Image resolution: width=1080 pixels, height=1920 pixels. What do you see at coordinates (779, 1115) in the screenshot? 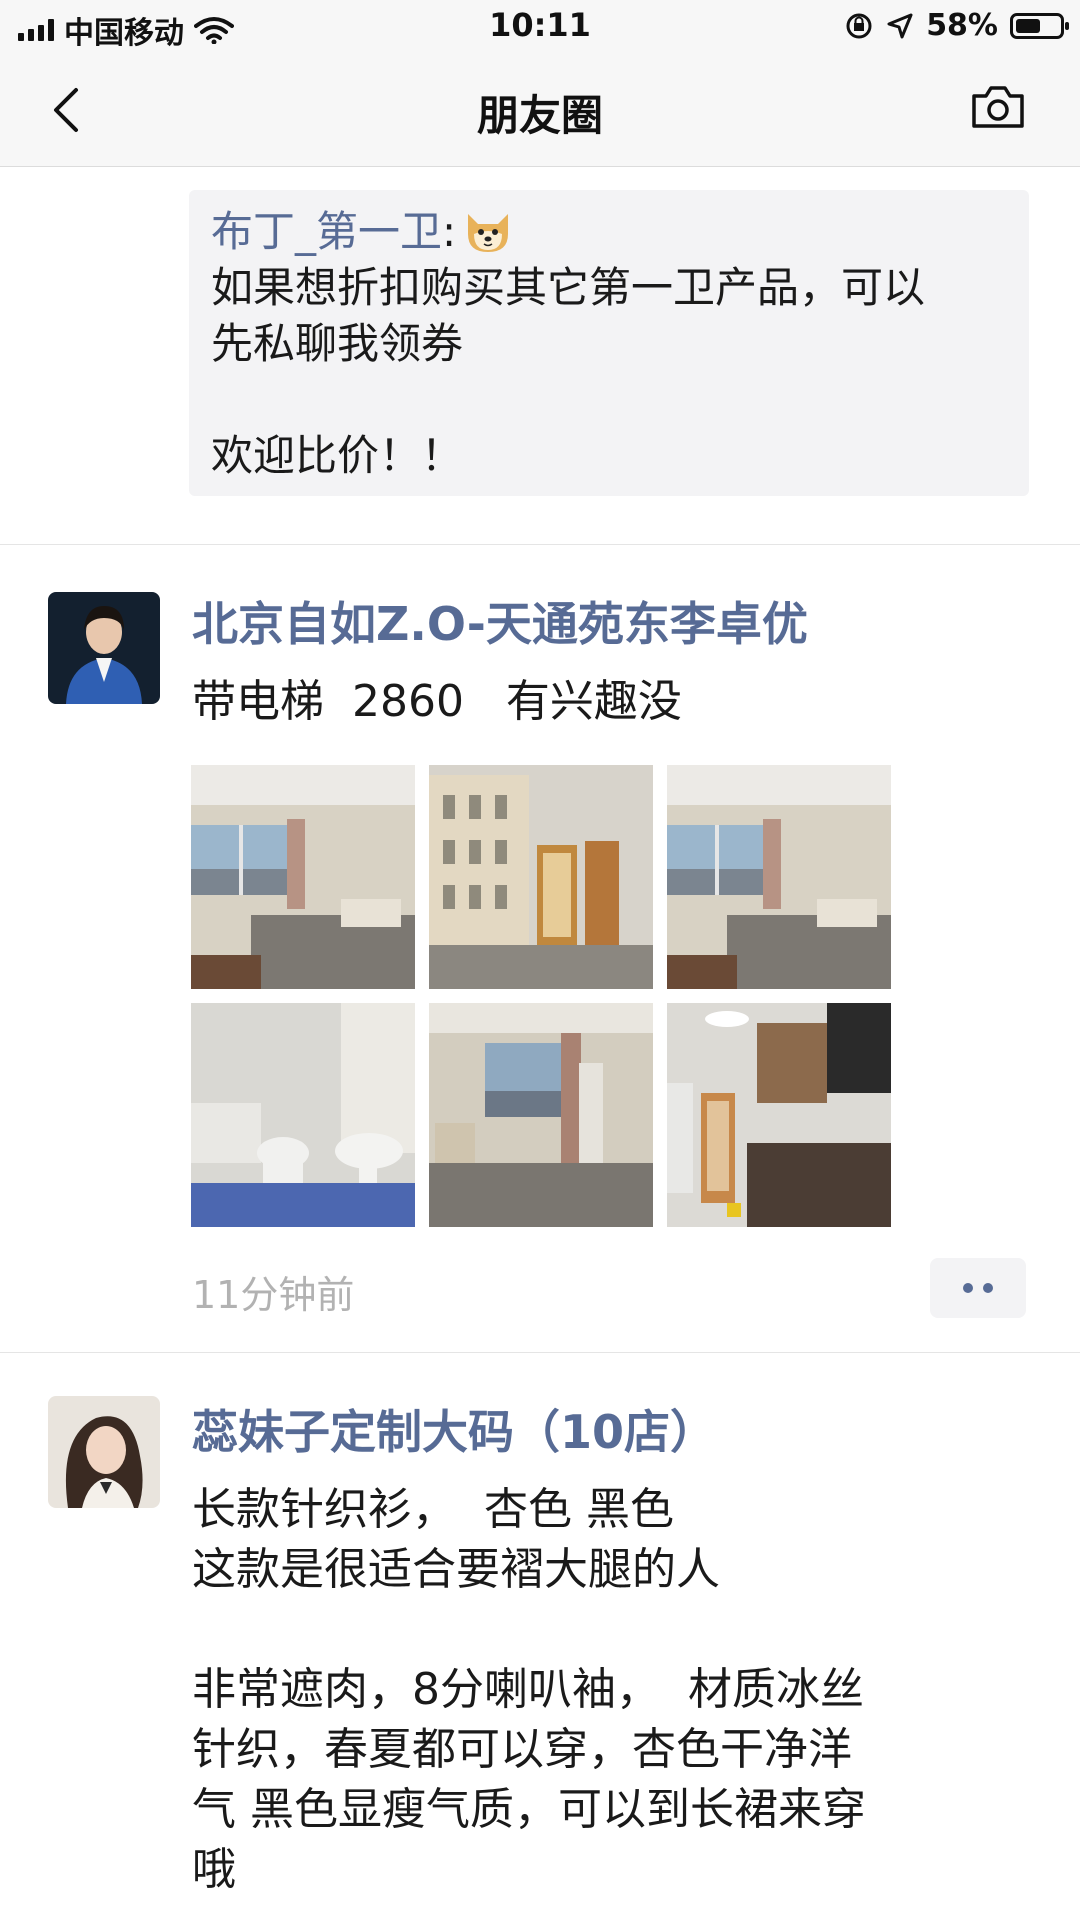
I see `kitchen-photo` at bounding box center [779, 1115].